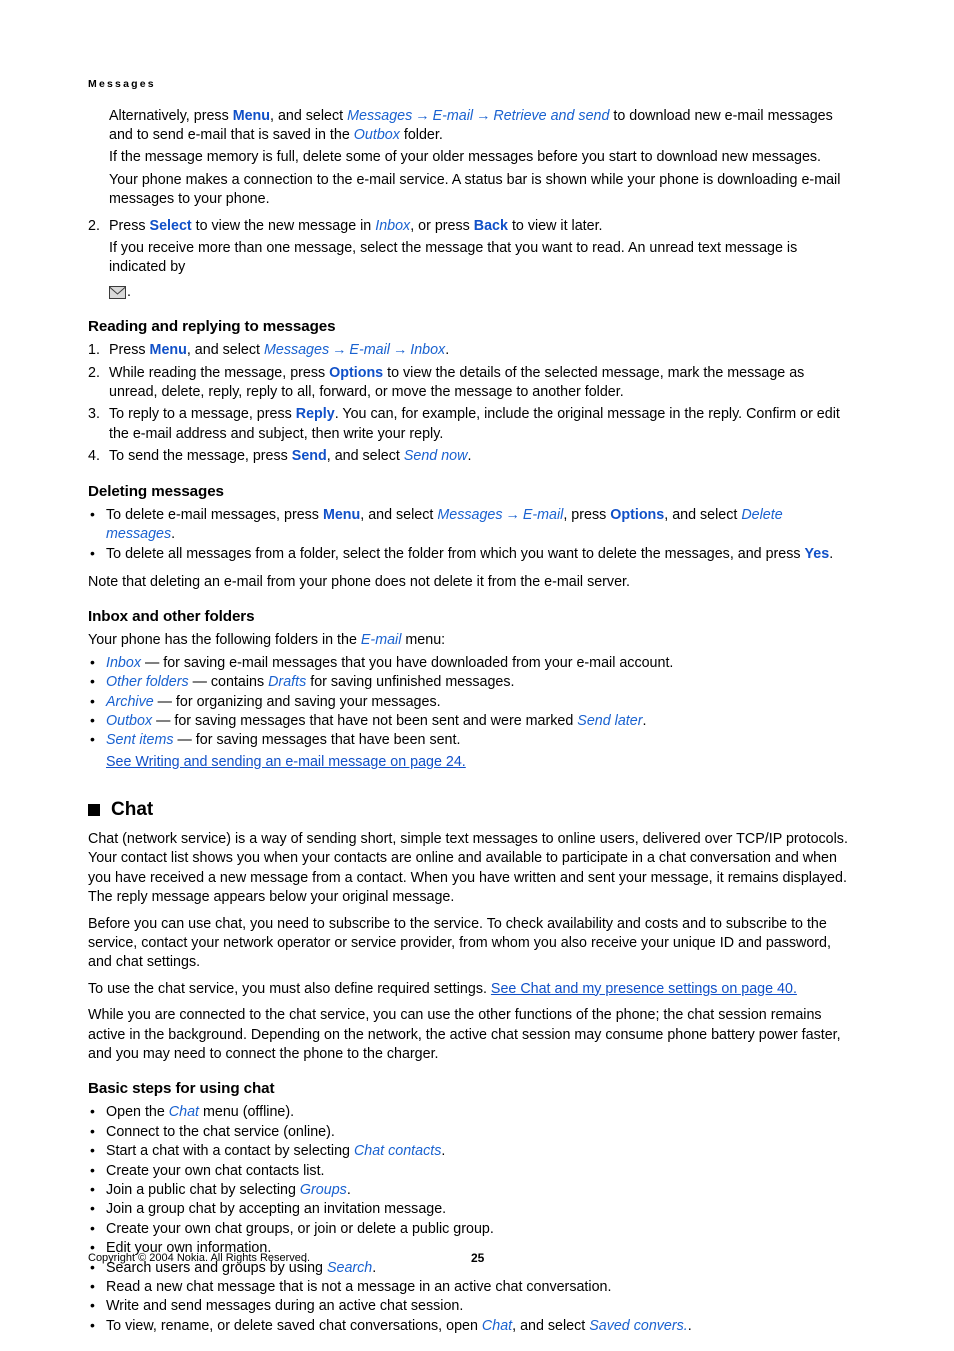 This screenshot has width=954, height=1351. What do you see at coordinates (171, 617) in the screenshot?
I see `section-heading-inbox-folders: Inbox and other folders` at bounding box center [171, 617].